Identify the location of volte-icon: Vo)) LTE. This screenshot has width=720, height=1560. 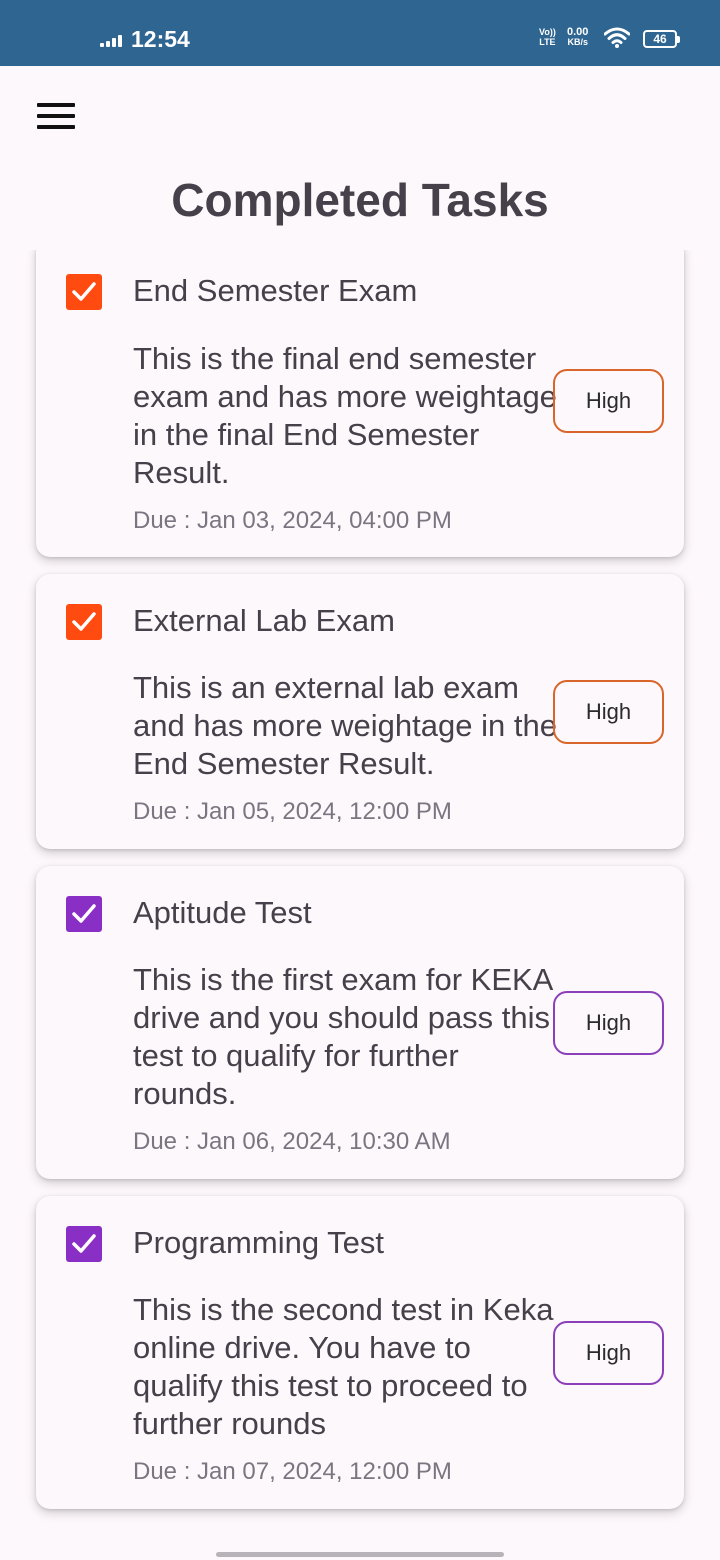
(547, 37).